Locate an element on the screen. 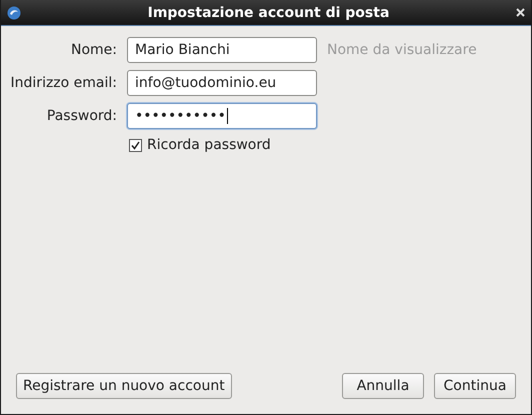 The image size is (532, 415). input-field: info@tuodominio.eu is located at coordinates (222, 83).